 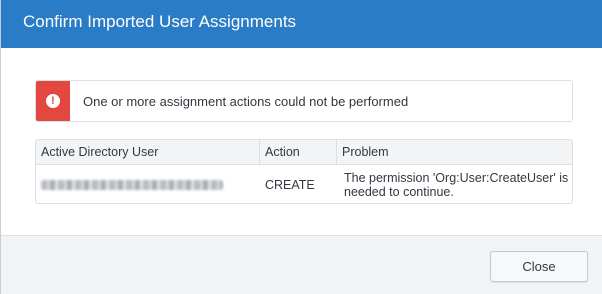 What do you see at coordinates (298, 152) in the screenshot?
I see `column-header-action: Action` at bounding box center [298, 152].